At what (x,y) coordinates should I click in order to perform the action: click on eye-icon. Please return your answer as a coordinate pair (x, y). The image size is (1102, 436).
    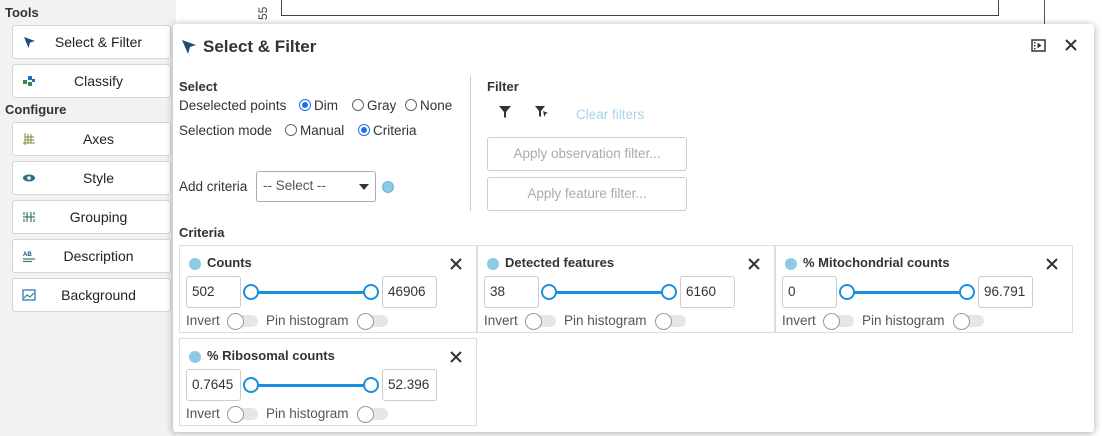
    Looking at the image, I should click on (29, 178).